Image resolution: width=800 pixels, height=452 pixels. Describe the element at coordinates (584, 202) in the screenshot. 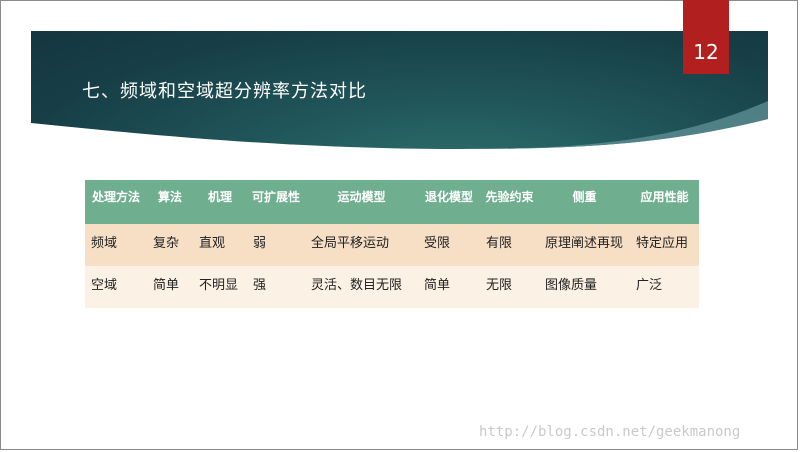

I see `column-header: 侧重` at that location.